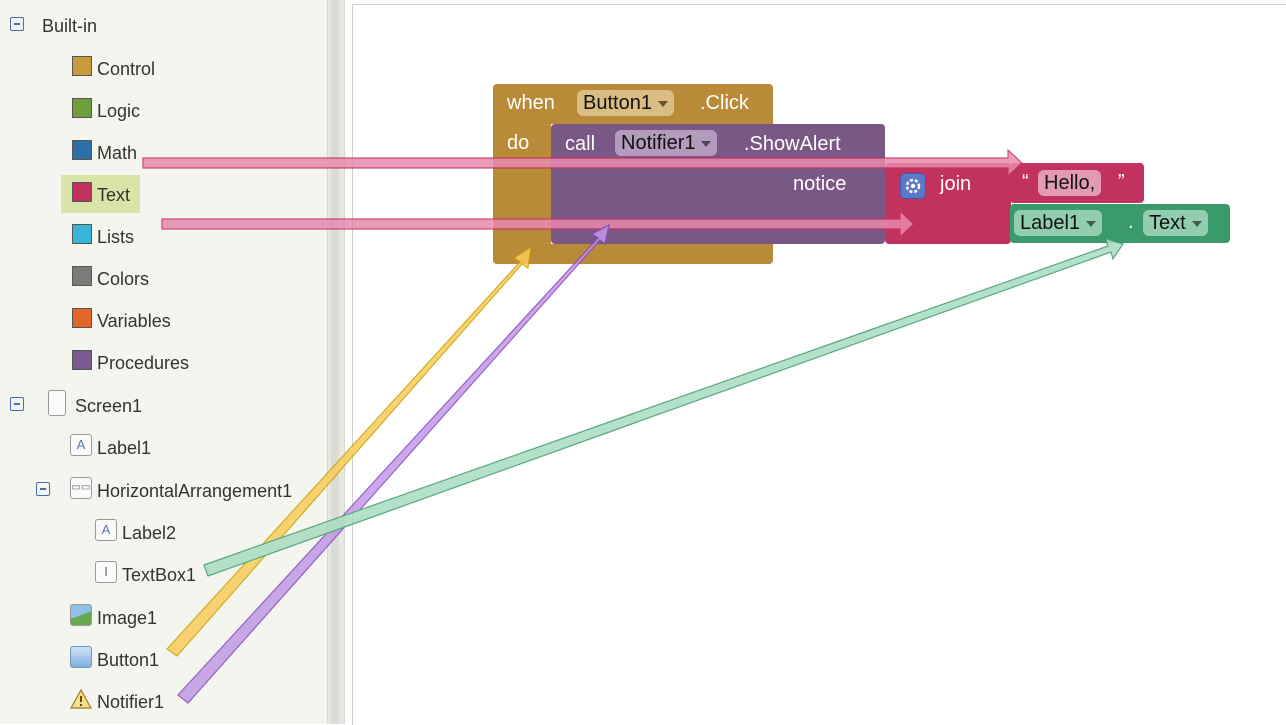  Describe the element at coordinates (117, 152) in the screenshot. I see `drawer-item-label: Math` at that location.